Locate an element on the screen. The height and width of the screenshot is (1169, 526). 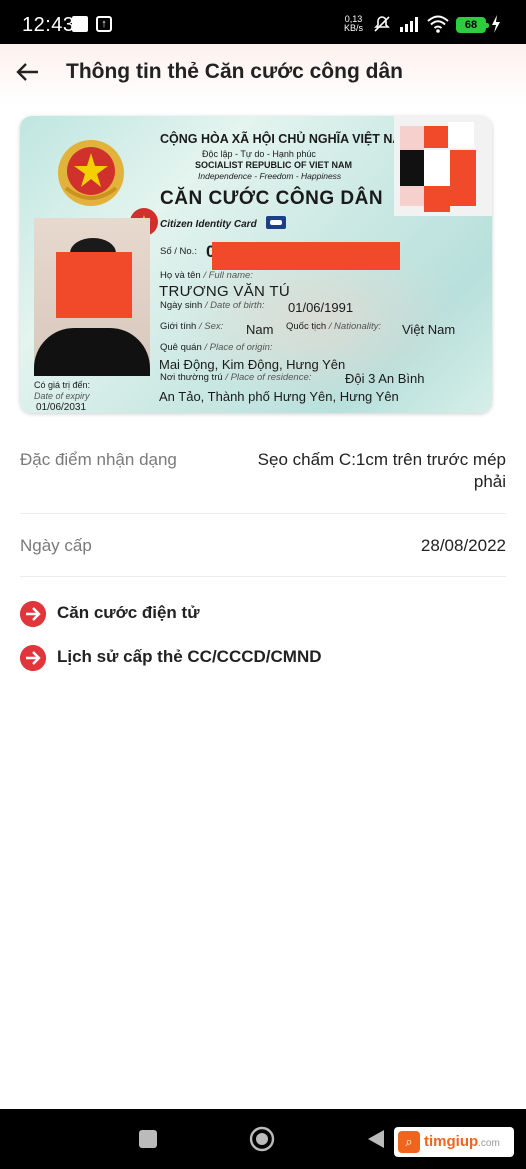
nationality-label-en: / Nationality: is located at coordinates (355, 326).